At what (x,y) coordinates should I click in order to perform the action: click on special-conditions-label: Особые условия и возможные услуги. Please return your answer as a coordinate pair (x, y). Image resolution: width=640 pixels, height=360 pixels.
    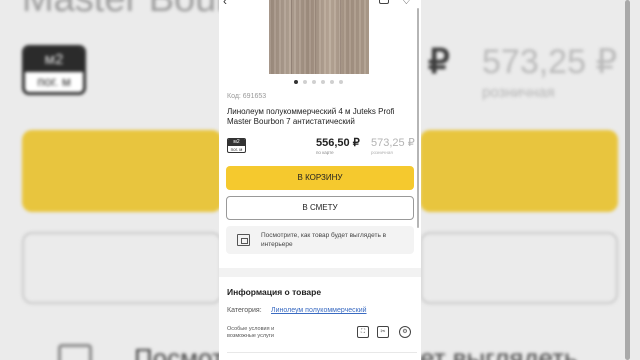
    Looking at the image, I should click on (251, 332).